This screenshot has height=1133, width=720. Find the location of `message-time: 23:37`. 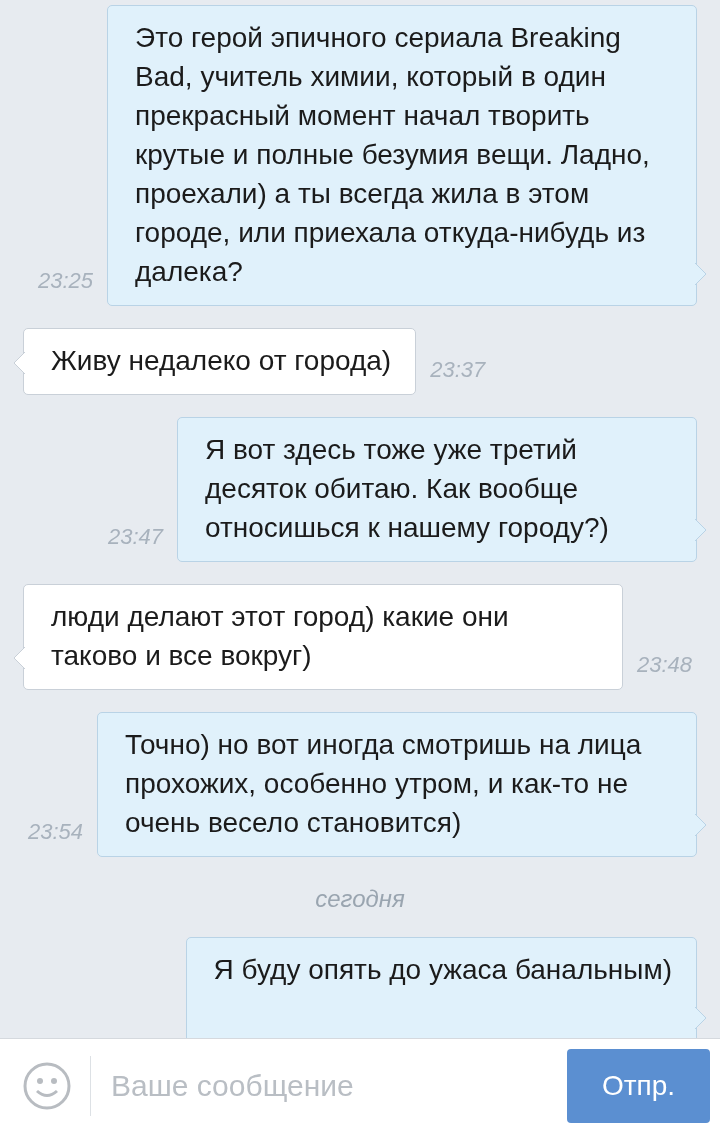

message-time: 23:37 is located at coordinates (458, 370).